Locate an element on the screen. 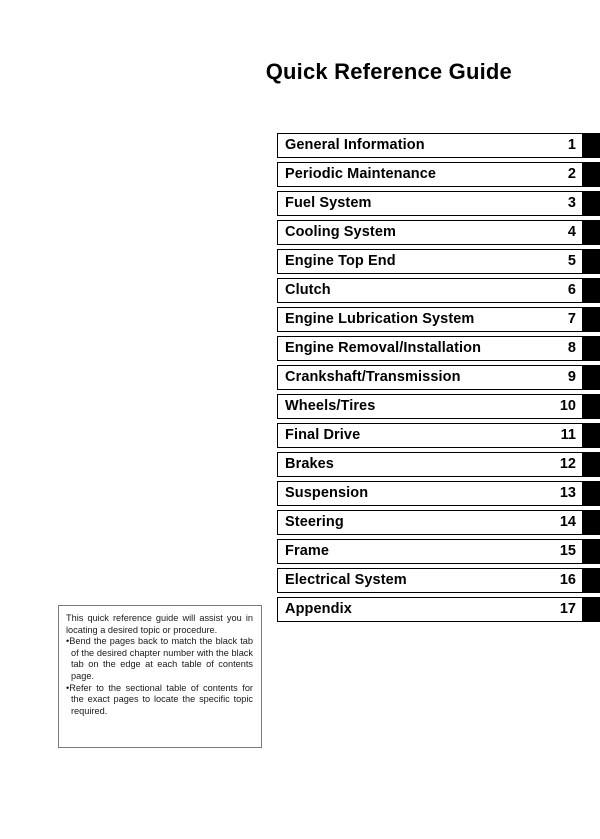 This screenshot has height=839, width=600. chapter-title: Engine Lubrication System is located at coordinates (380, 319).